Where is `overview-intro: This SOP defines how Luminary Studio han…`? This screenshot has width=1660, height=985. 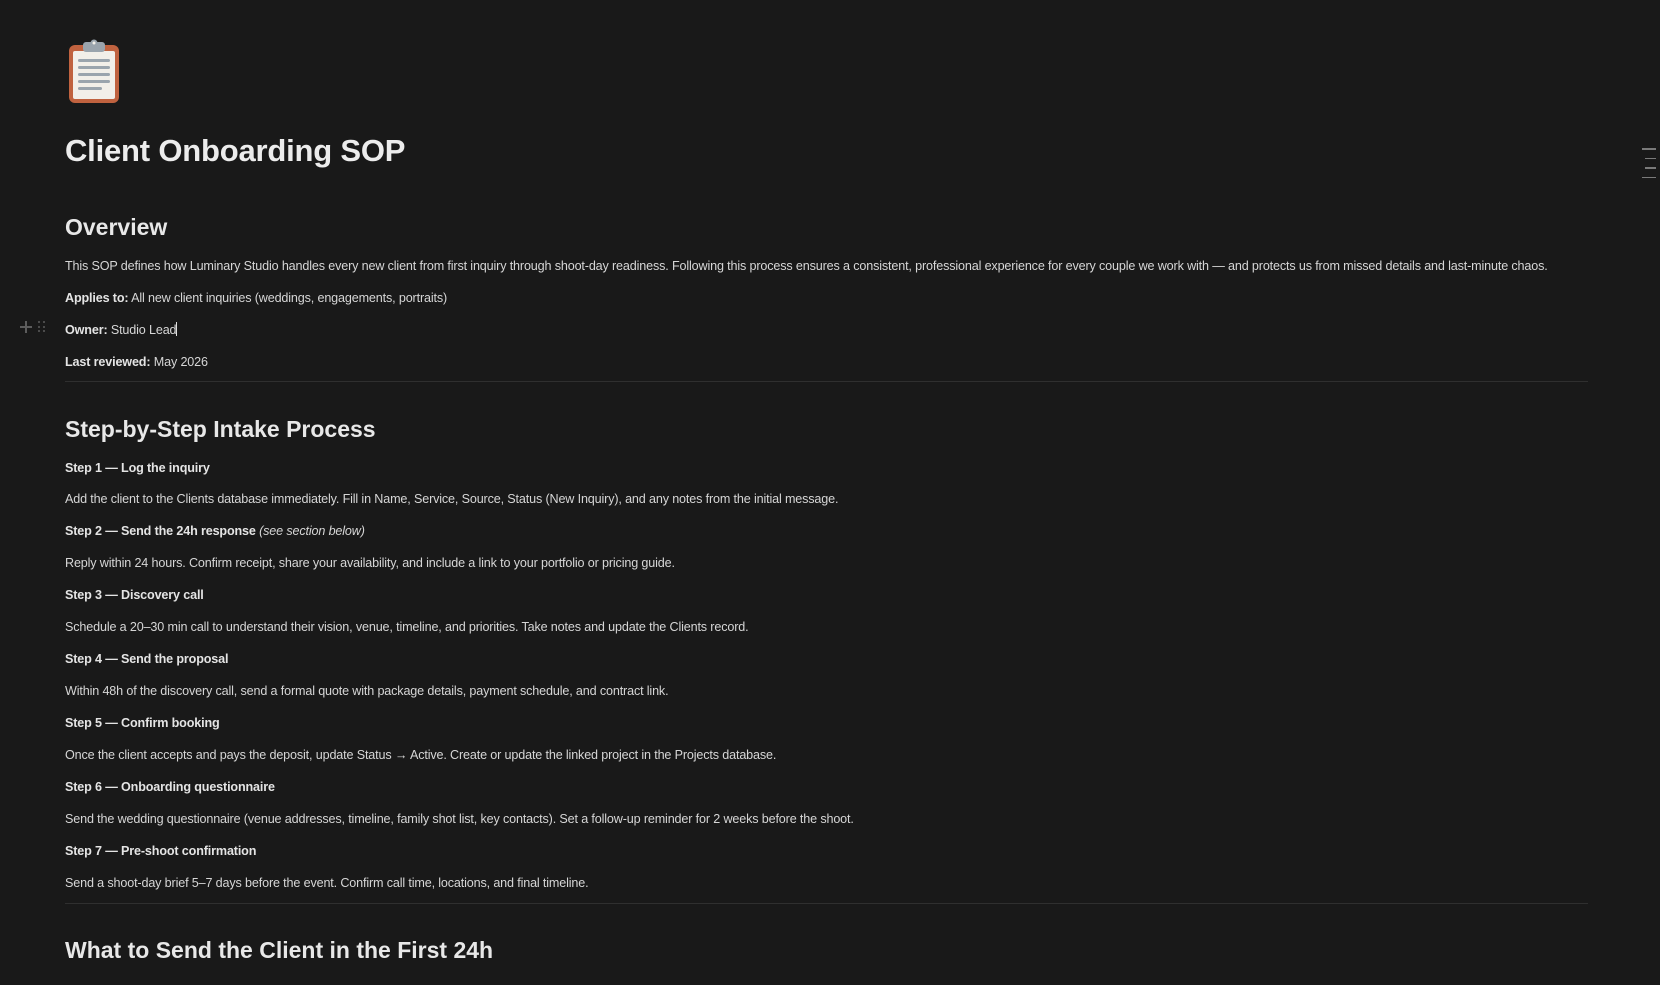 overview-intro: This SOP defines how Luminary Studio han… is located at coordinates (806, 266).